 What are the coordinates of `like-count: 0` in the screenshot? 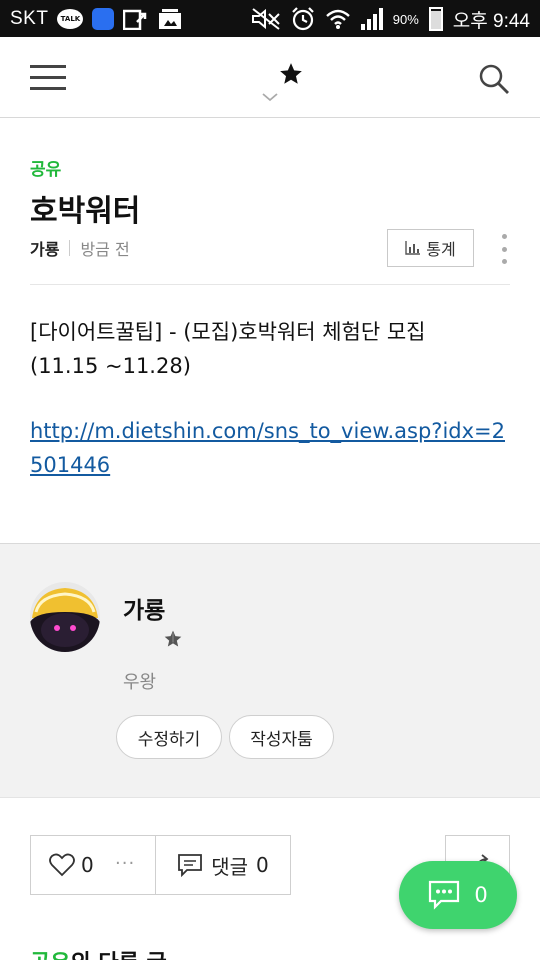 It's located at (87, 865).